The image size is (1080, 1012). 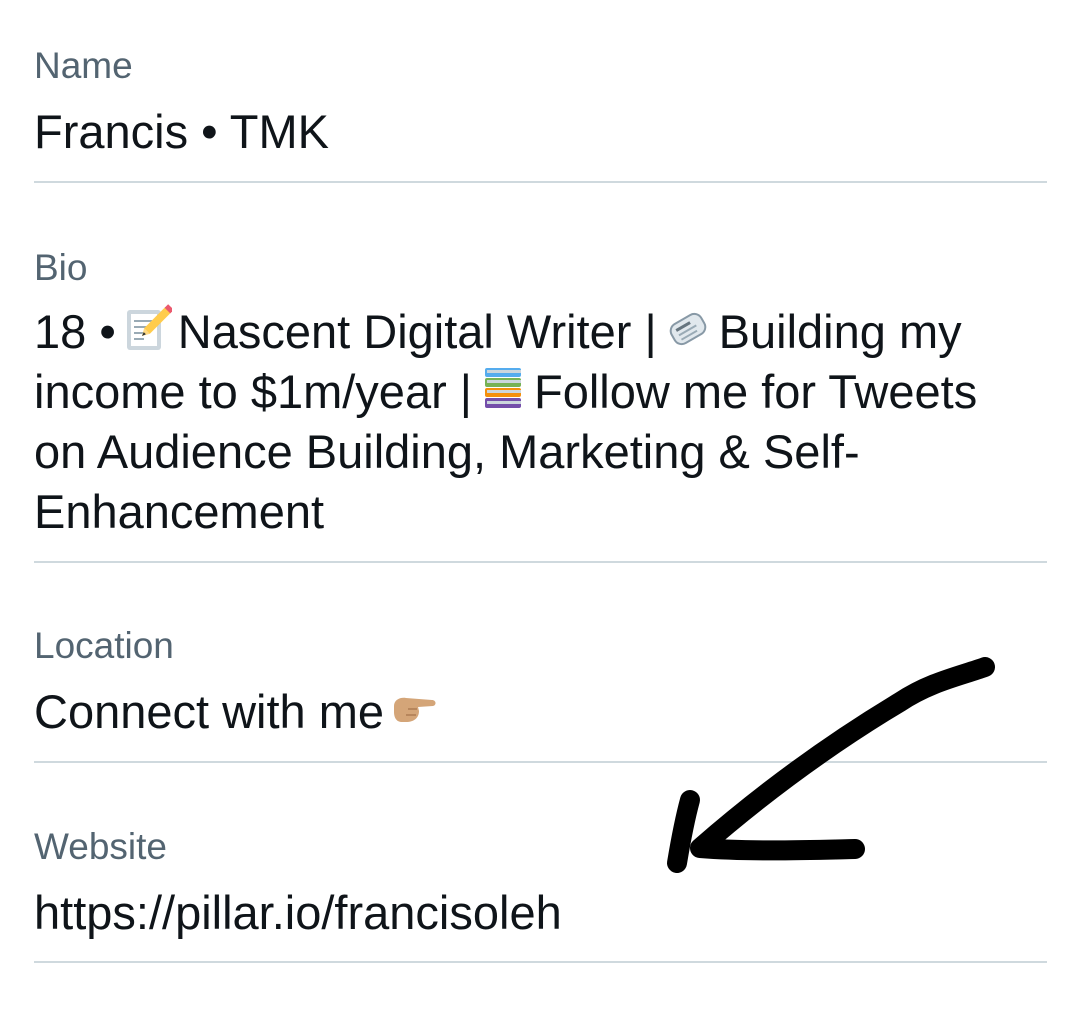 I want to click on name-label: Name, so click(x=83, y=65).